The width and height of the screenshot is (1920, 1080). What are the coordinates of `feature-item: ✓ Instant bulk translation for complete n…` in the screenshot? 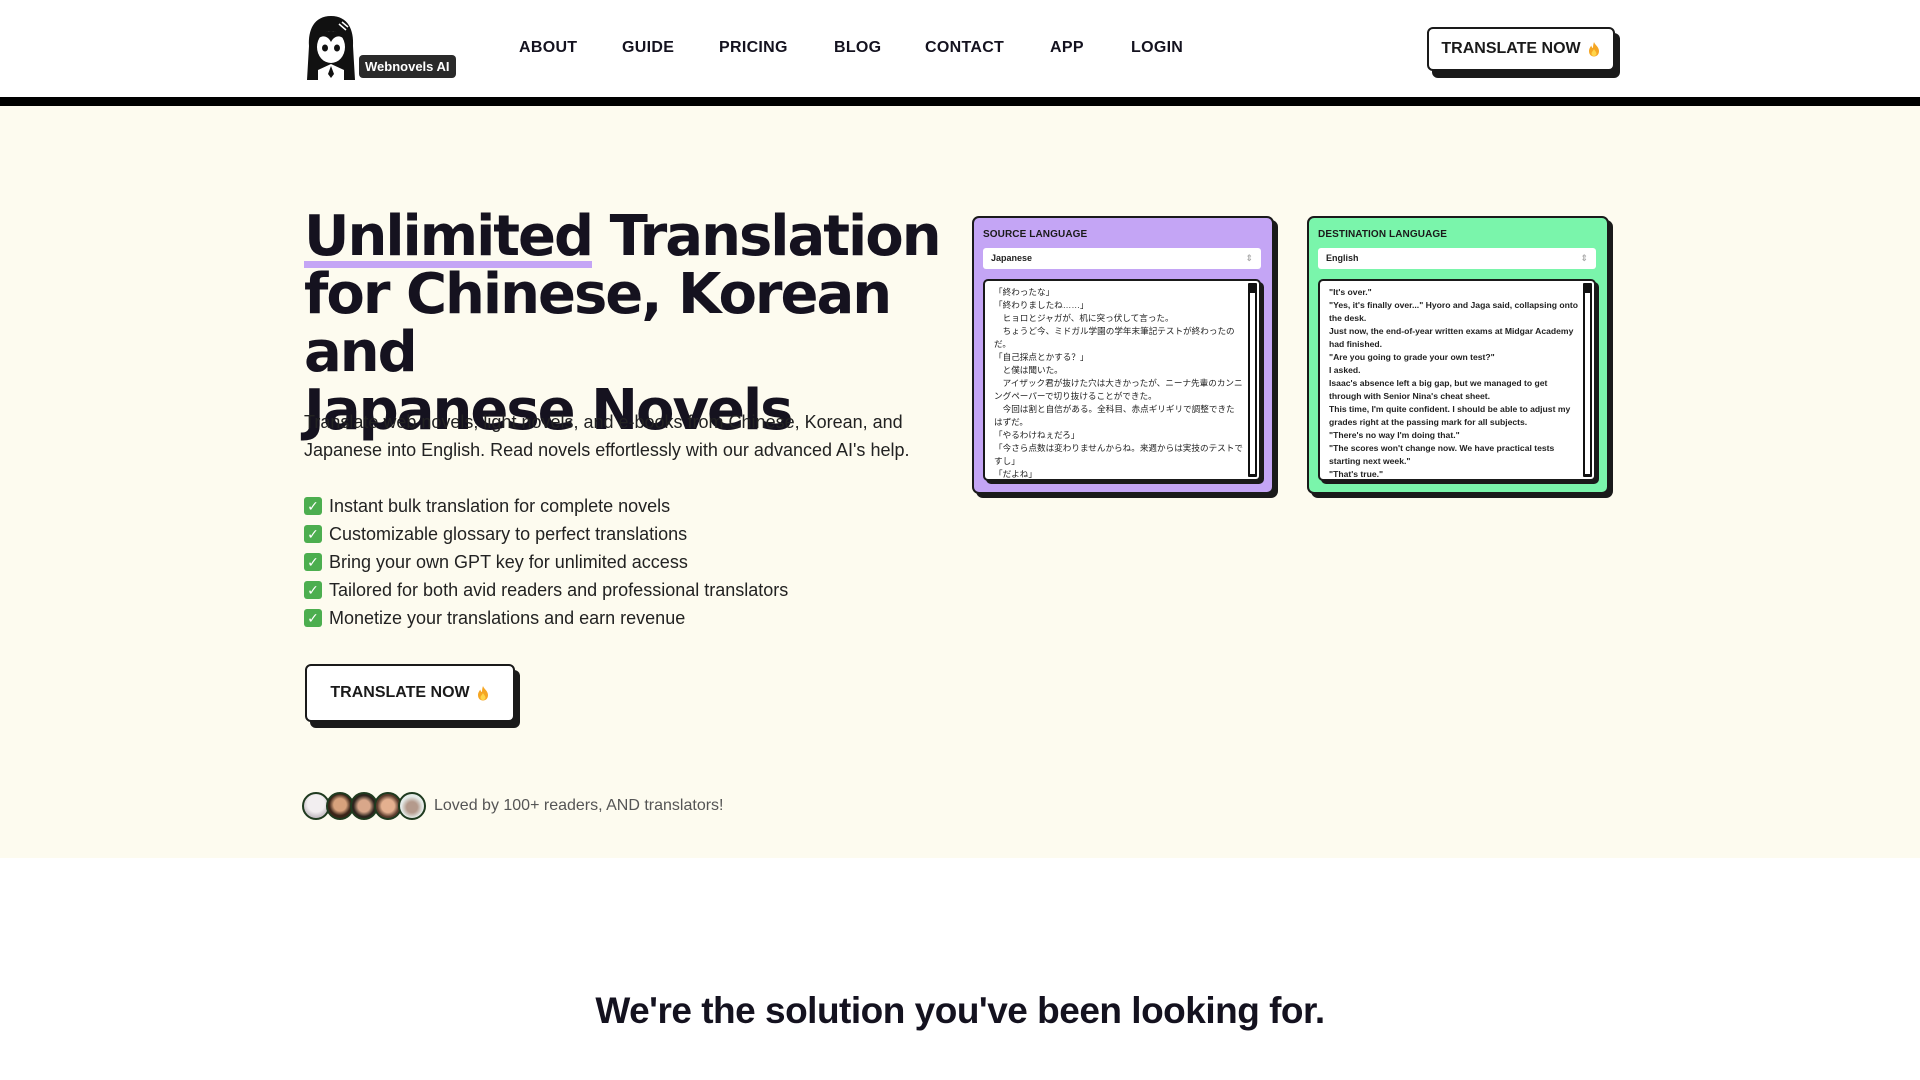 It's located at (546, 506).